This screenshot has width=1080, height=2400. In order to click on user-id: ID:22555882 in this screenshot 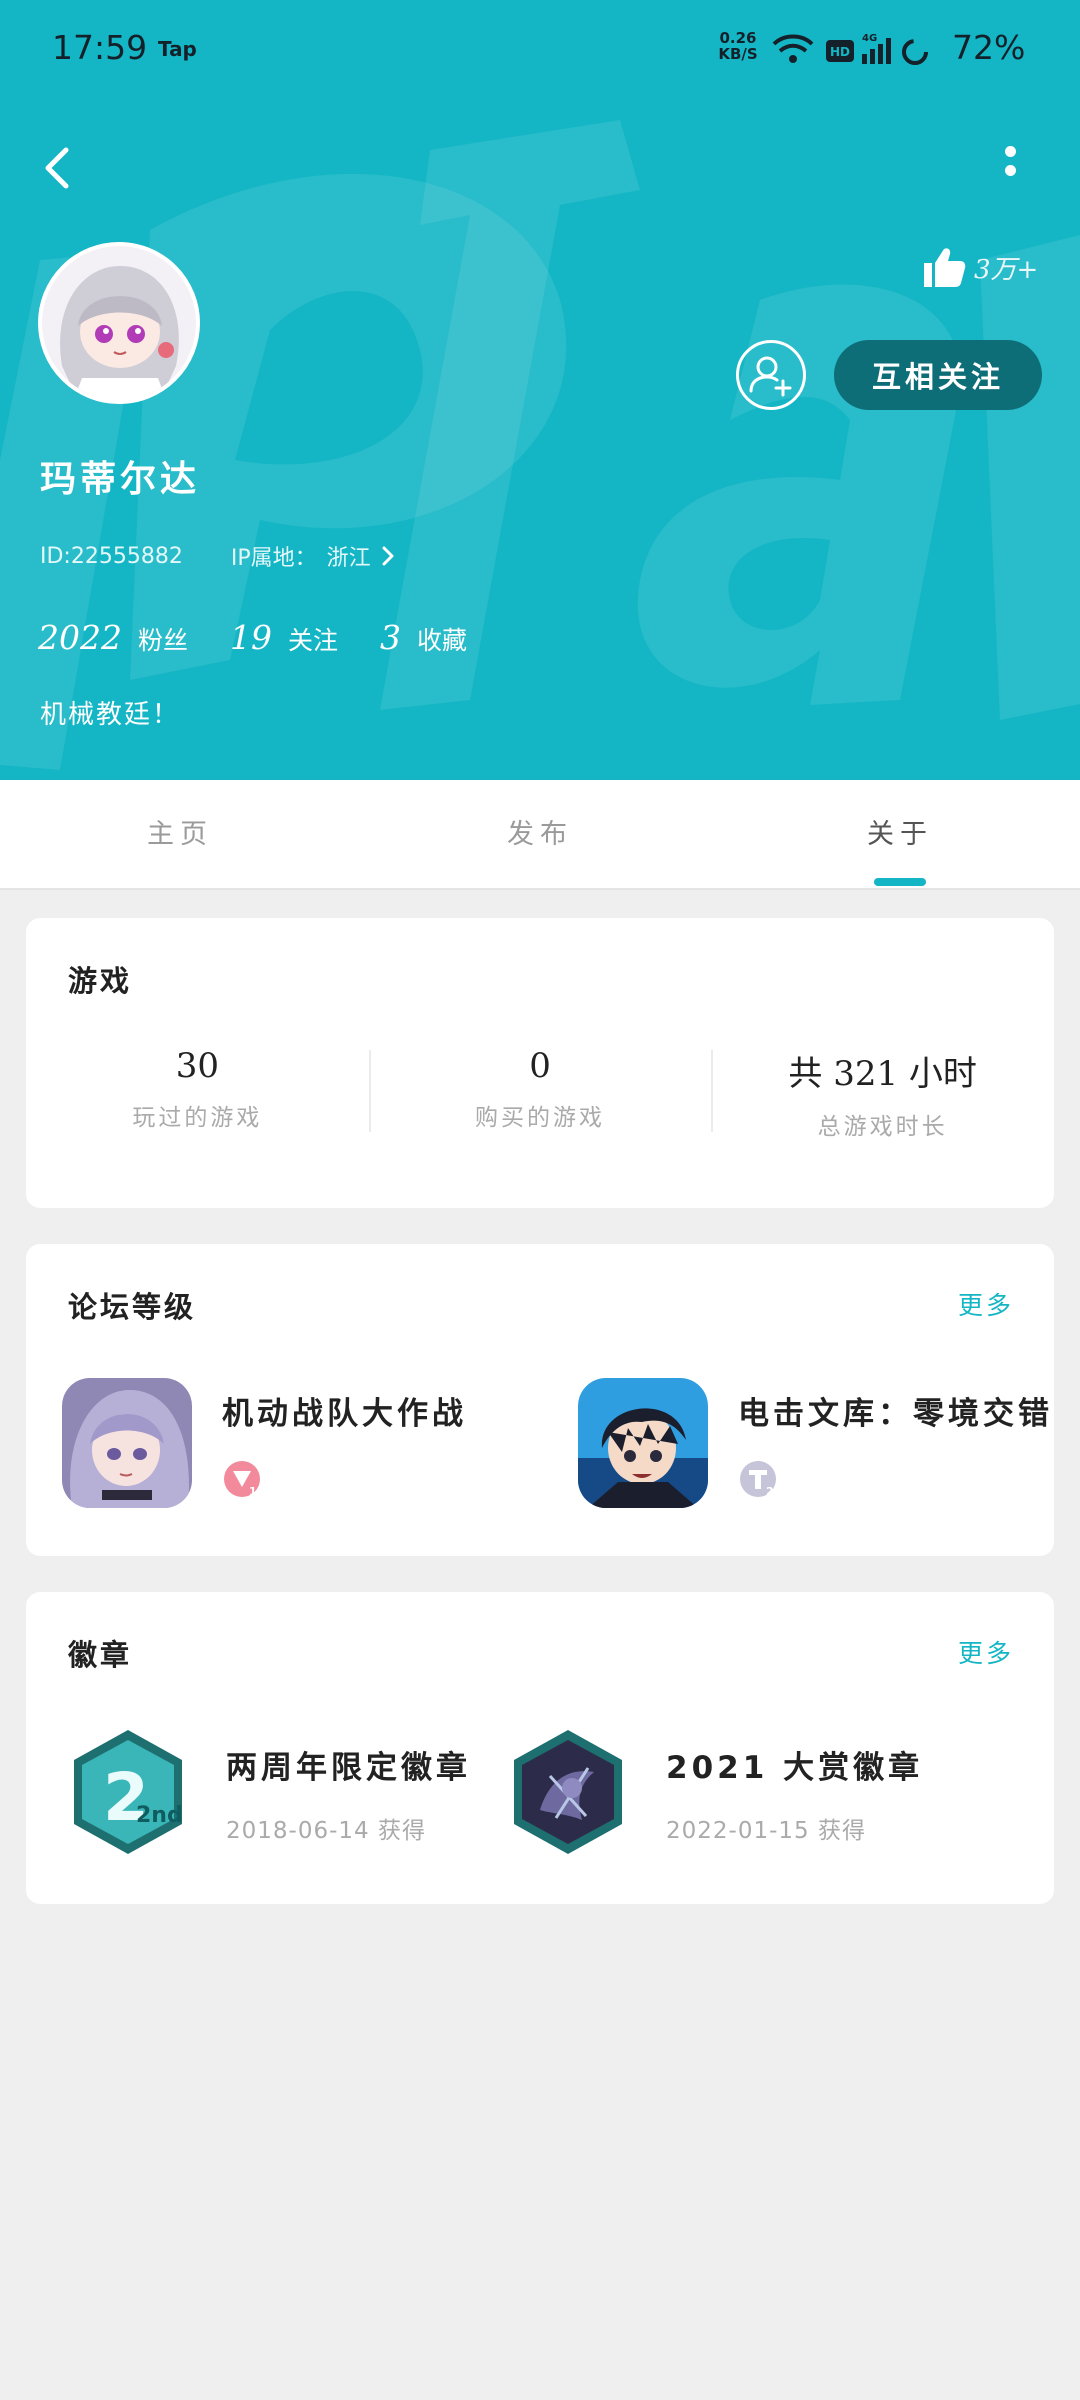, I will do `click(111, 556)`.